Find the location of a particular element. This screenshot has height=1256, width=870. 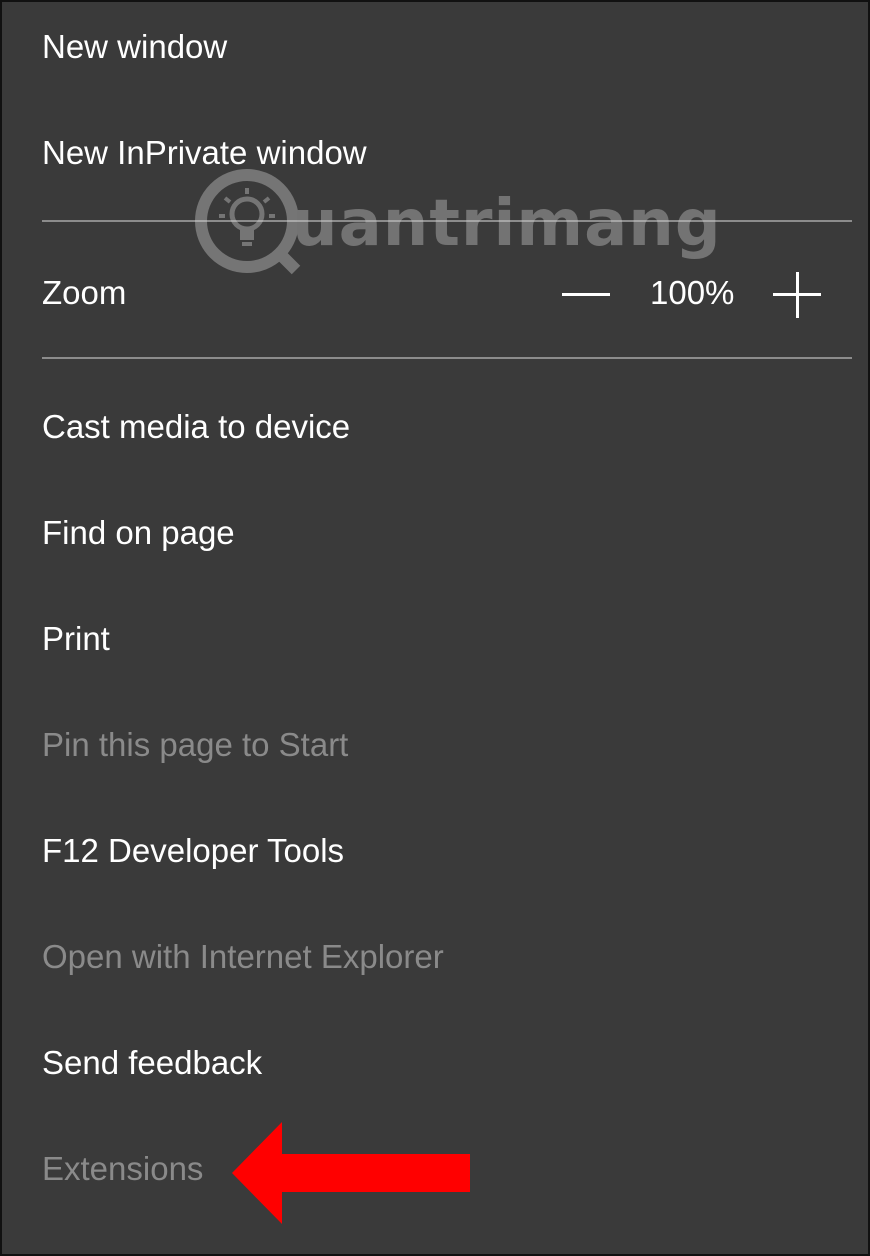

menu-item-cast-media: Cast media to device is located at coordinates (196, 426).